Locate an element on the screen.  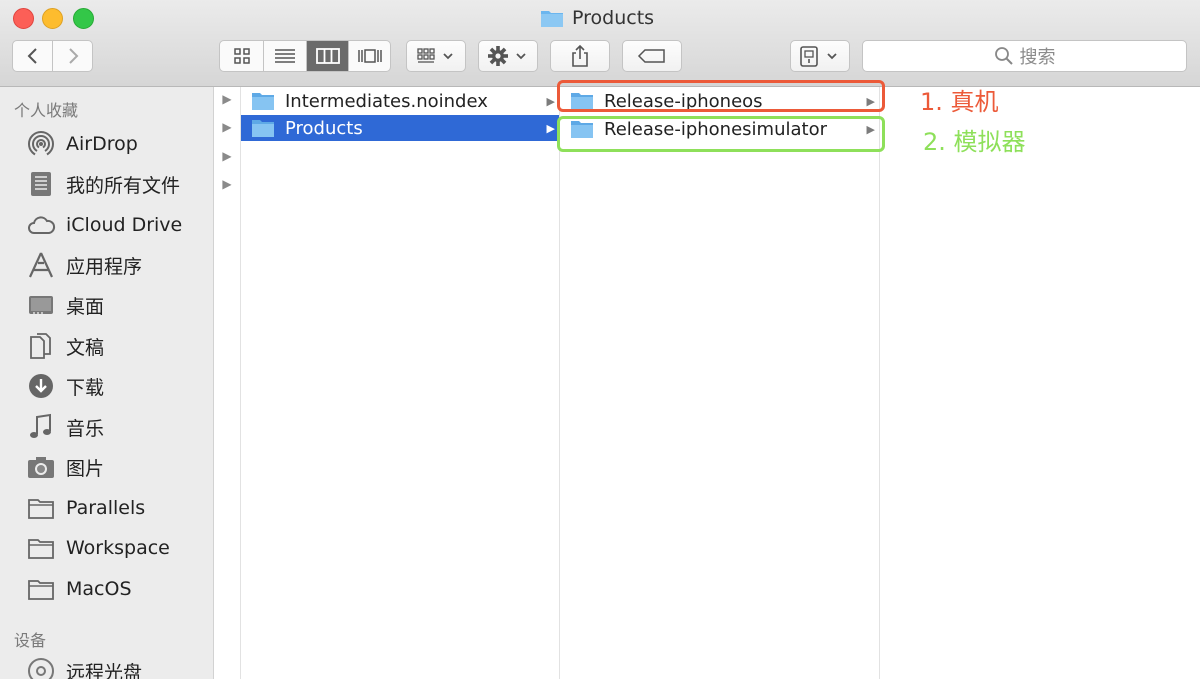
sidebar-item-icloud: iCloud Drive is located at coordinates (104, 225).